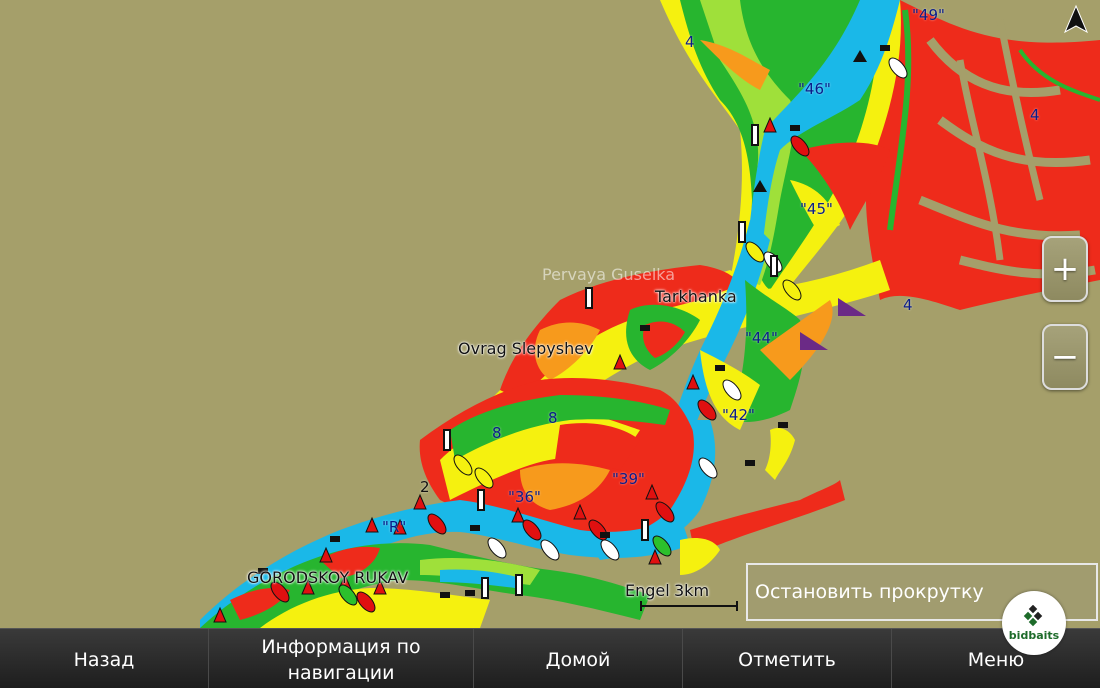  I want to click on back-button: Назад, so click(104, 658).